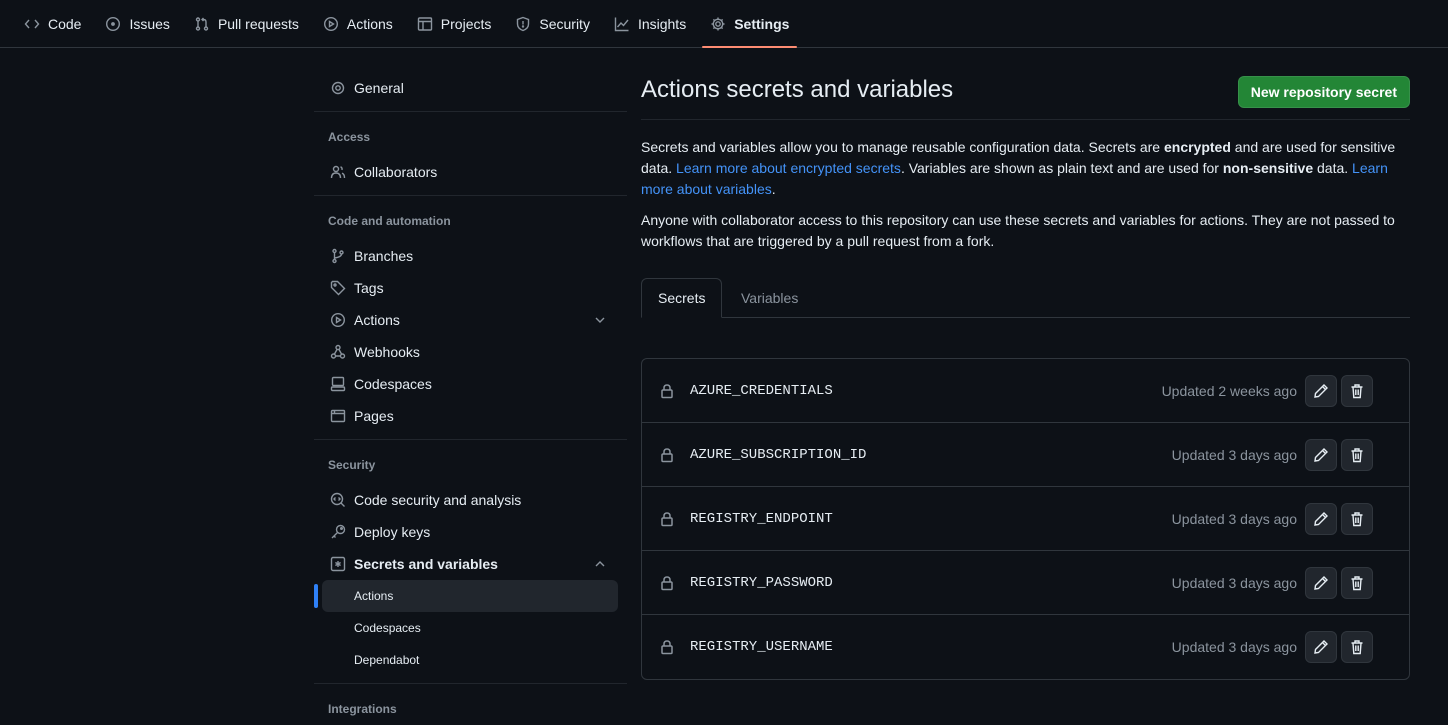  What do you see at coordinates (338, 384) in the screenshot?
I see `codespaces-icon` at bounding box center [338, 384].